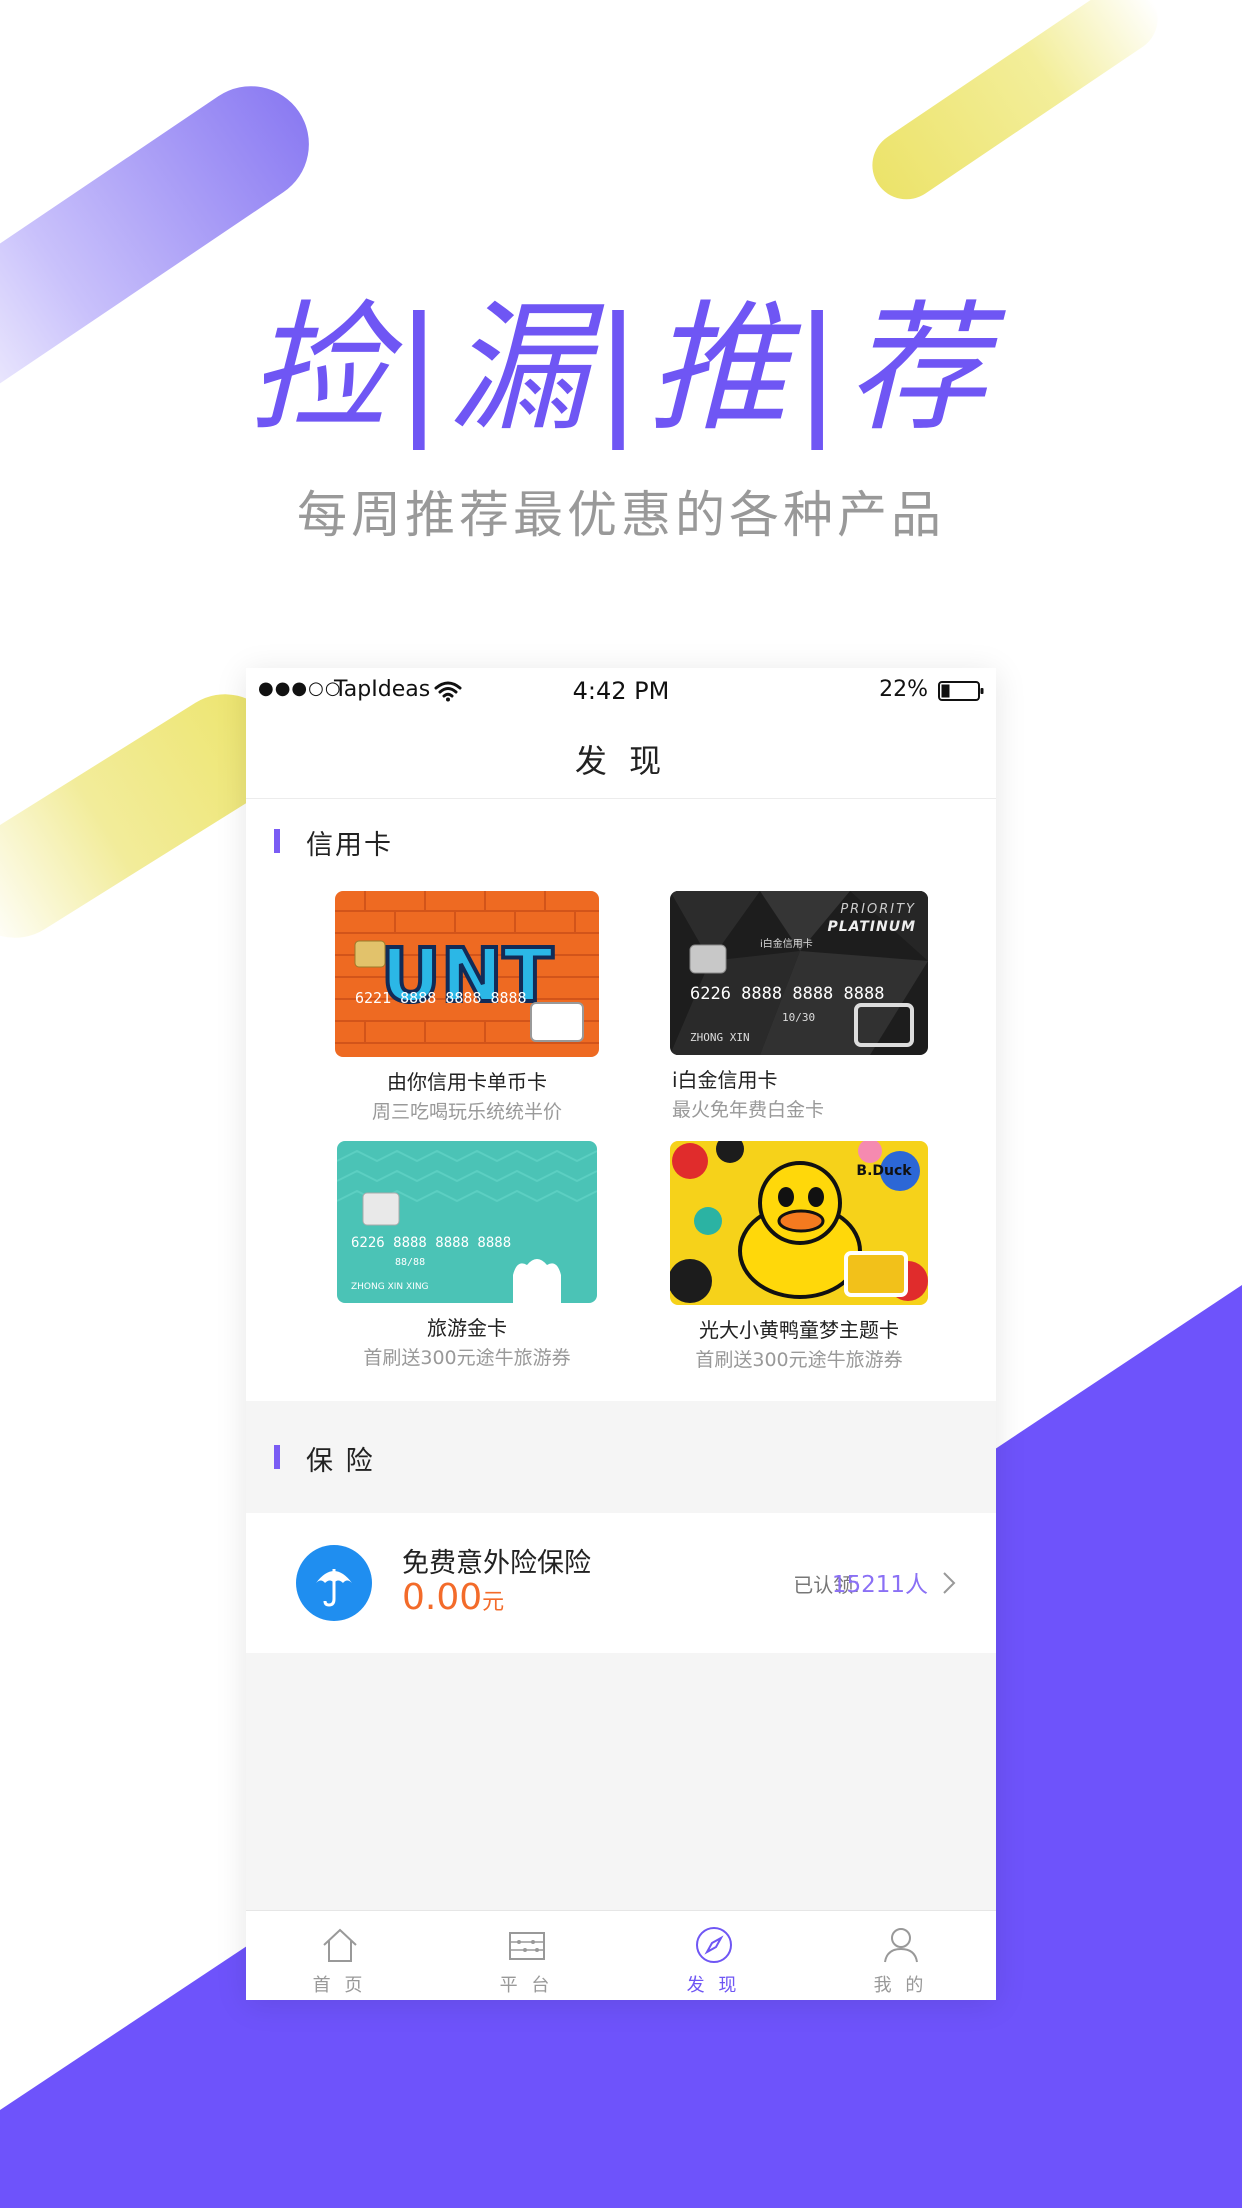 This screenshot has width=1242, height=2208. I want to click on tab-bar: 首 页 平 台 发 现 我 的, so click(621, 1955).